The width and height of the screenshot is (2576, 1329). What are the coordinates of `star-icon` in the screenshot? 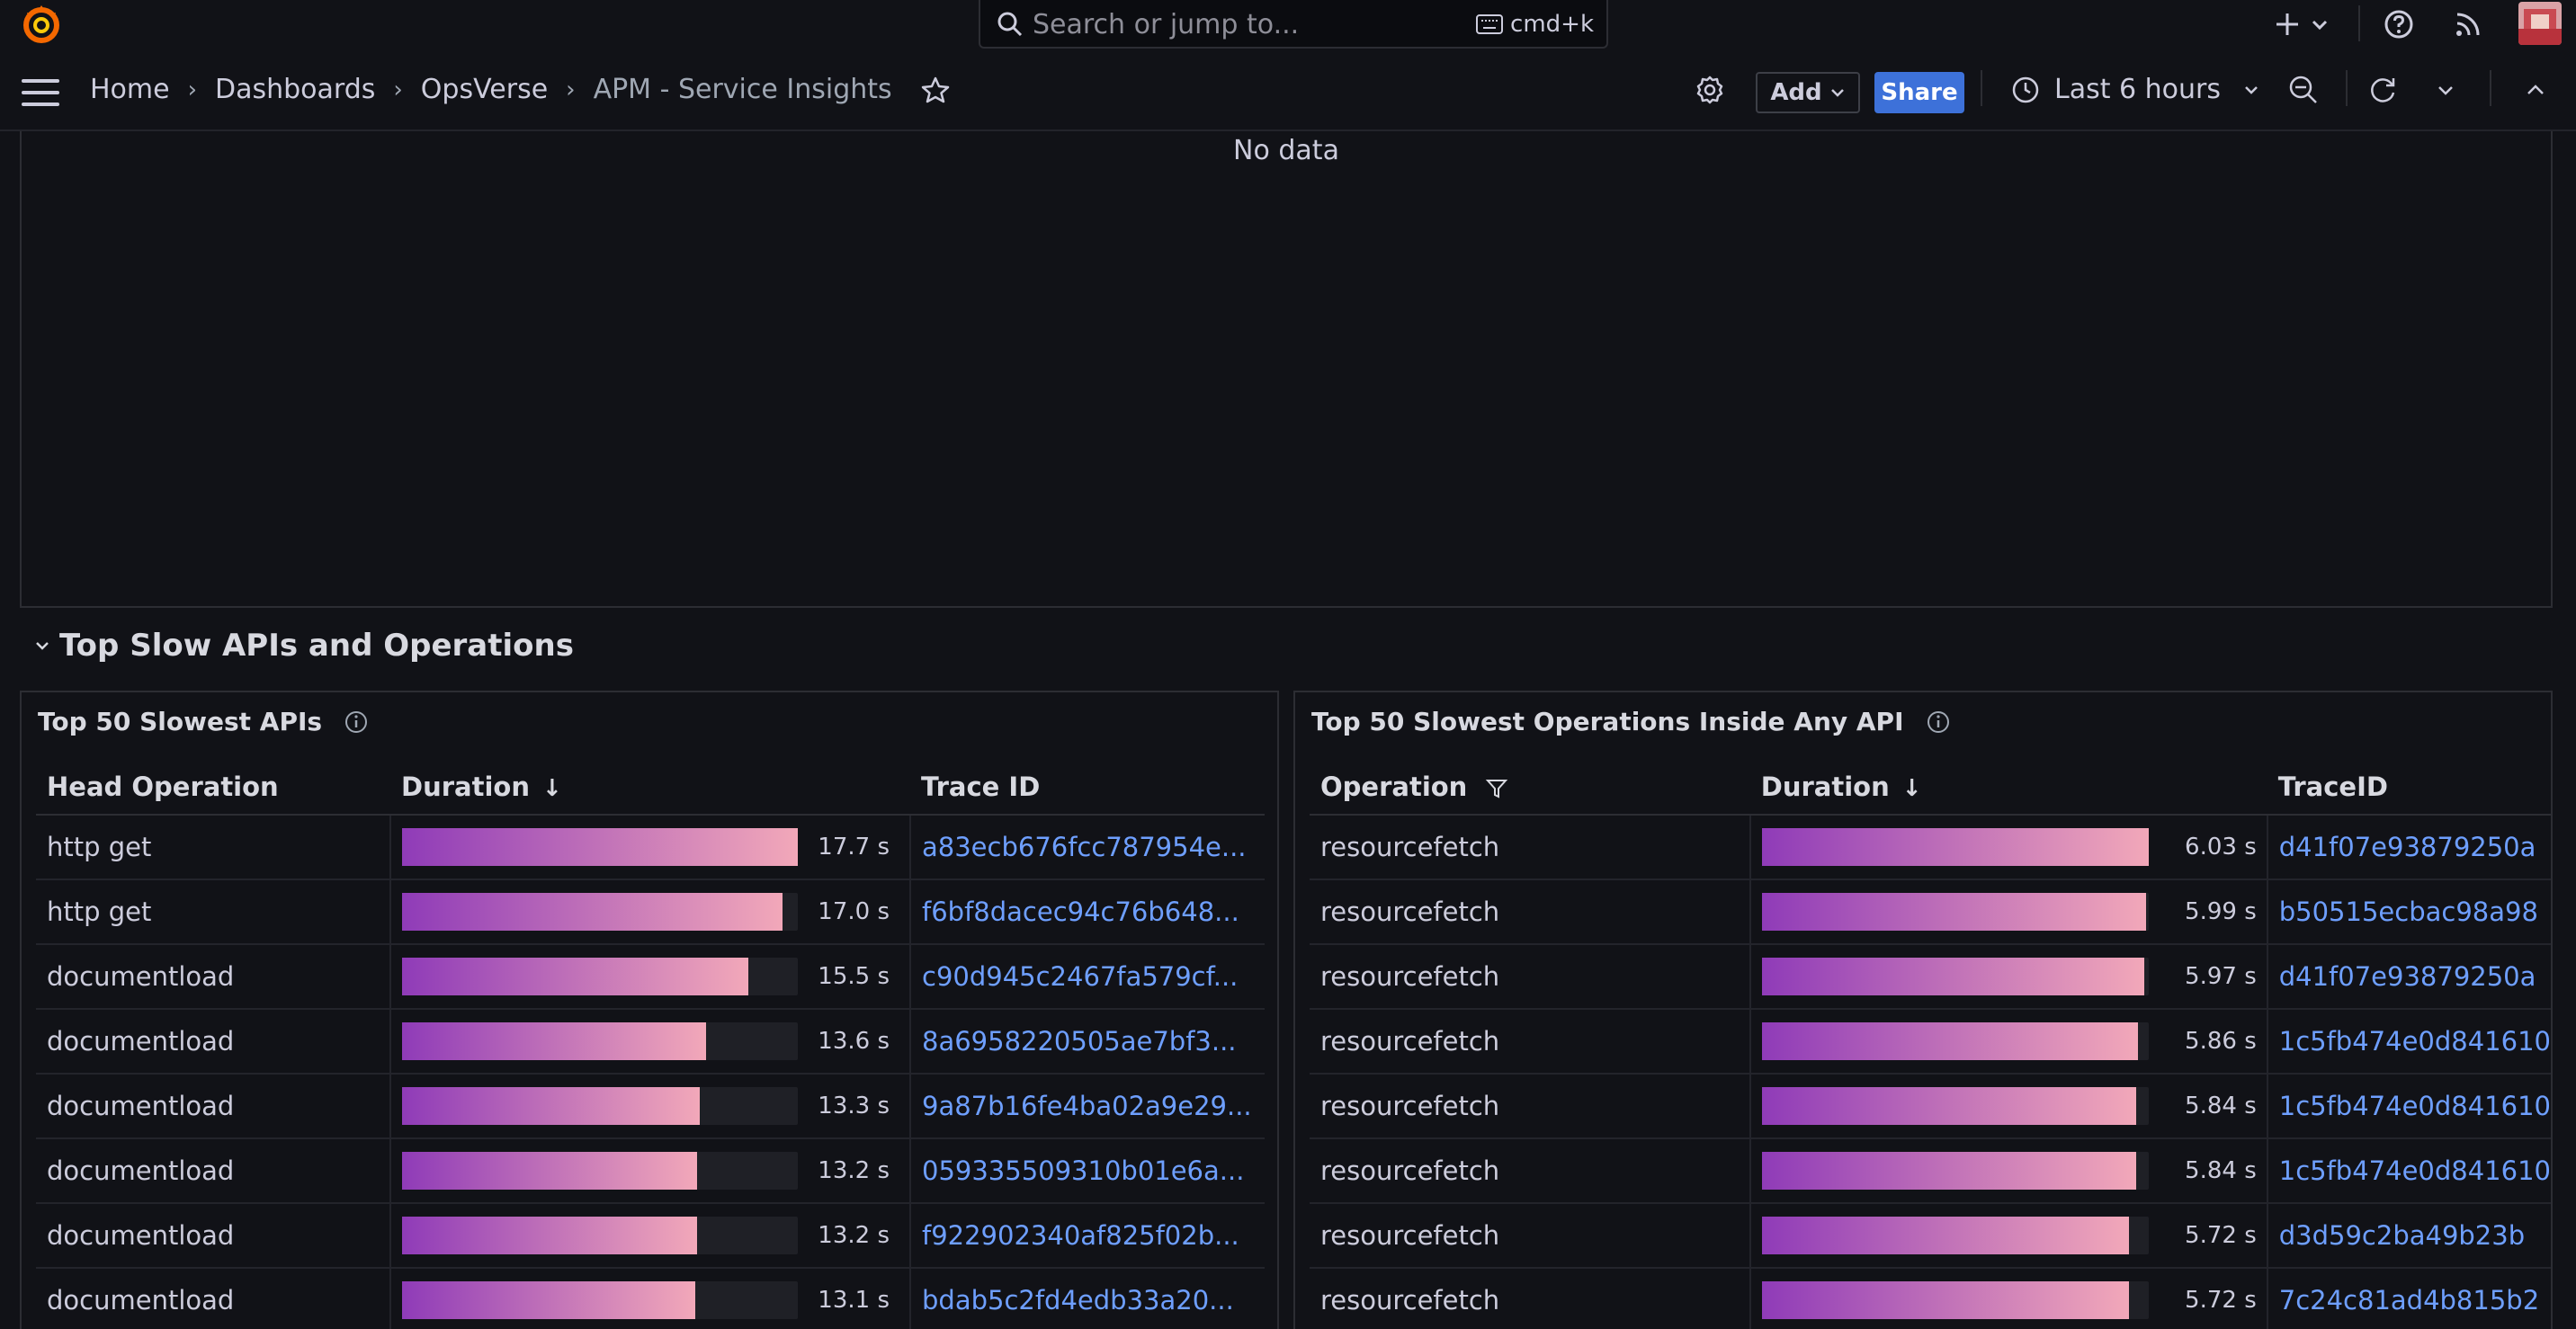 It's located at (935, 90).